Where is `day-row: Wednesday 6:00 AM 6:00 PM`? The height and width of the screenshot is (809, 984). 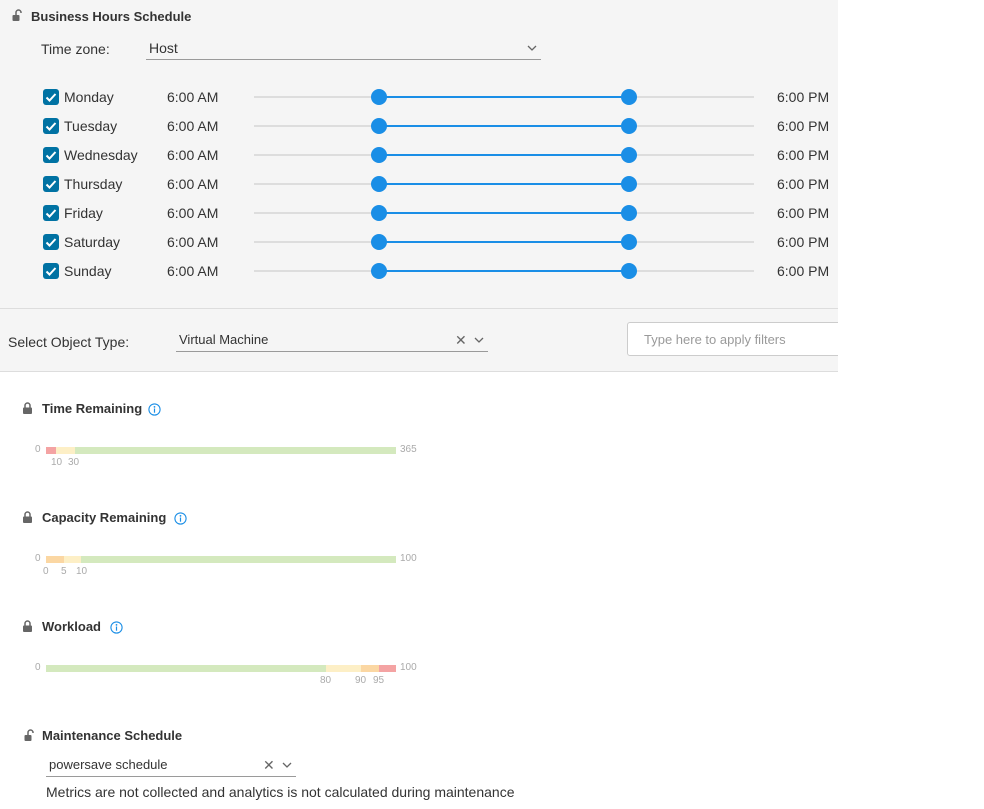 day-row: Wednesday 6:00 AM 6:00 PM is located at coordinates (419, 155).